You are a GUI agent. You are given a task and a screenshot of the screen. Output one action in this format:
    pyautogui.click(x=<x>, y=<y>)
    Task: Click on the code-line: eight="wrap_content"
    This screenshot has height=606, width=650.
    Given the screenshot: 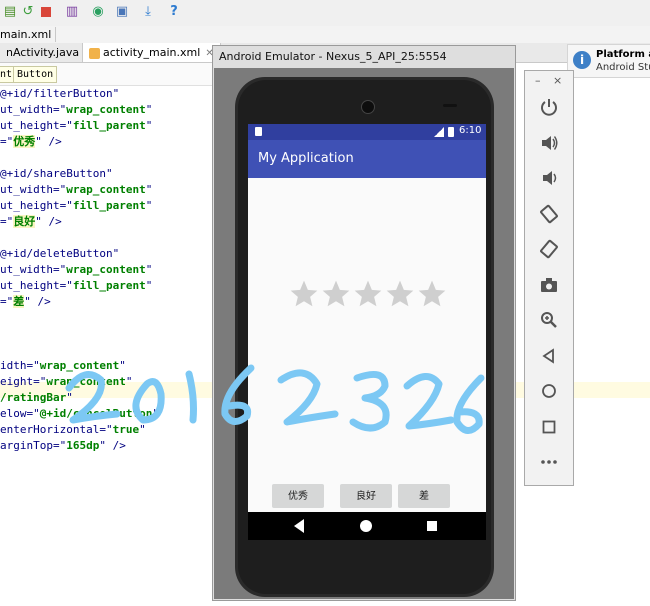 What is the action you would take?
    pyautogui.click(x=66, y=381)
    